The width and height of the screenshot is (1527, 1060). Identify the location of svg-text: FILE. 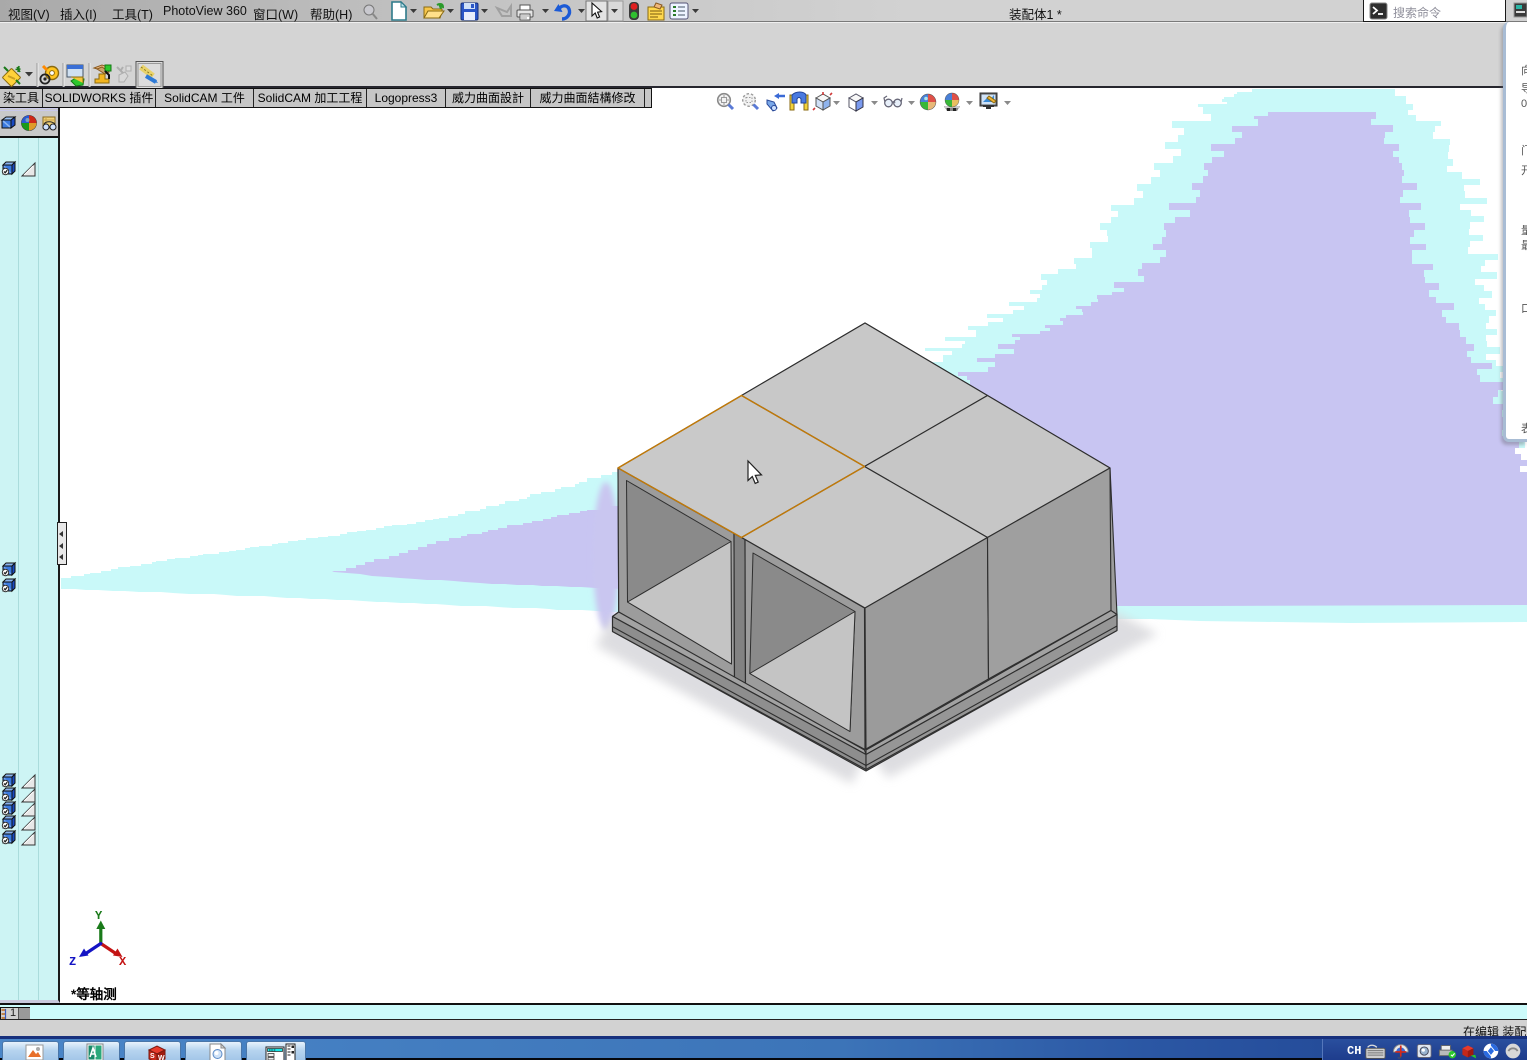
(272, 1051).